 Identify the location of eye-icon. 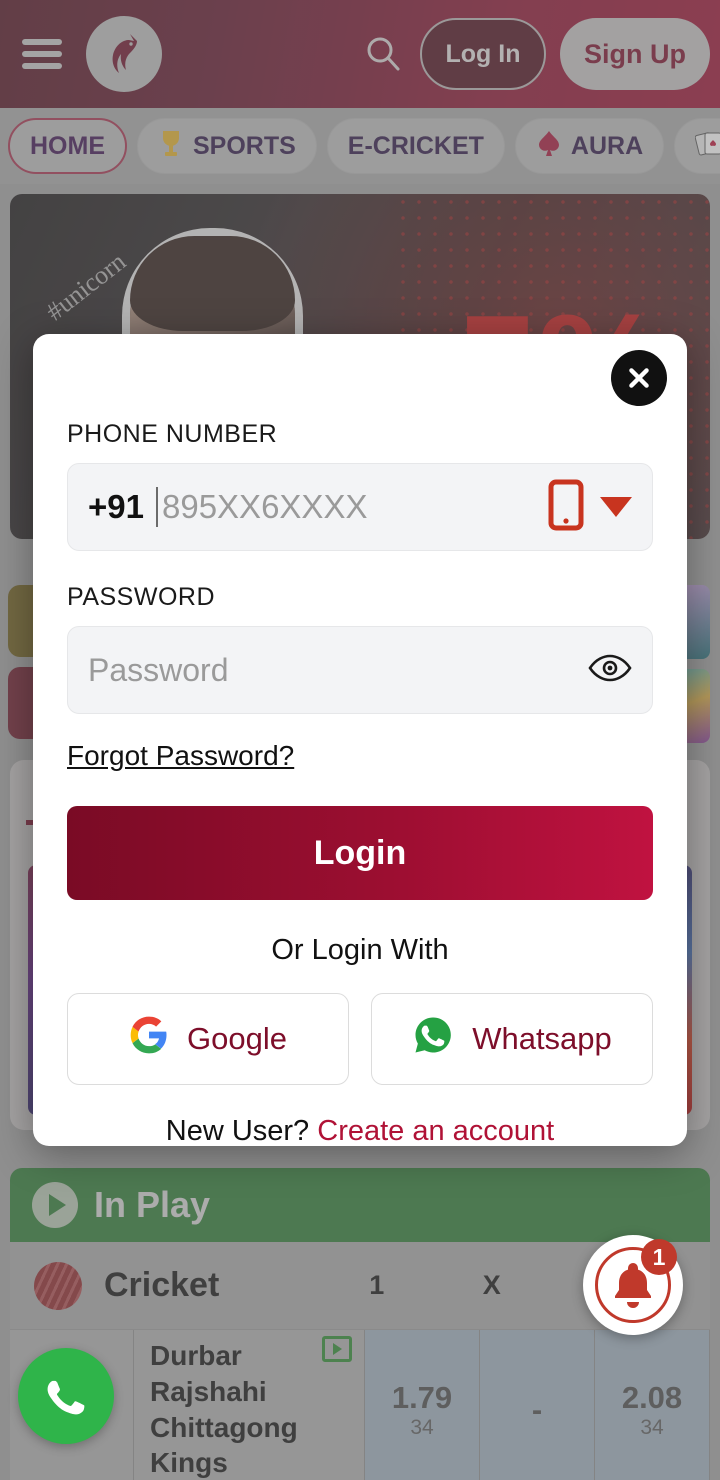
(610, 670).